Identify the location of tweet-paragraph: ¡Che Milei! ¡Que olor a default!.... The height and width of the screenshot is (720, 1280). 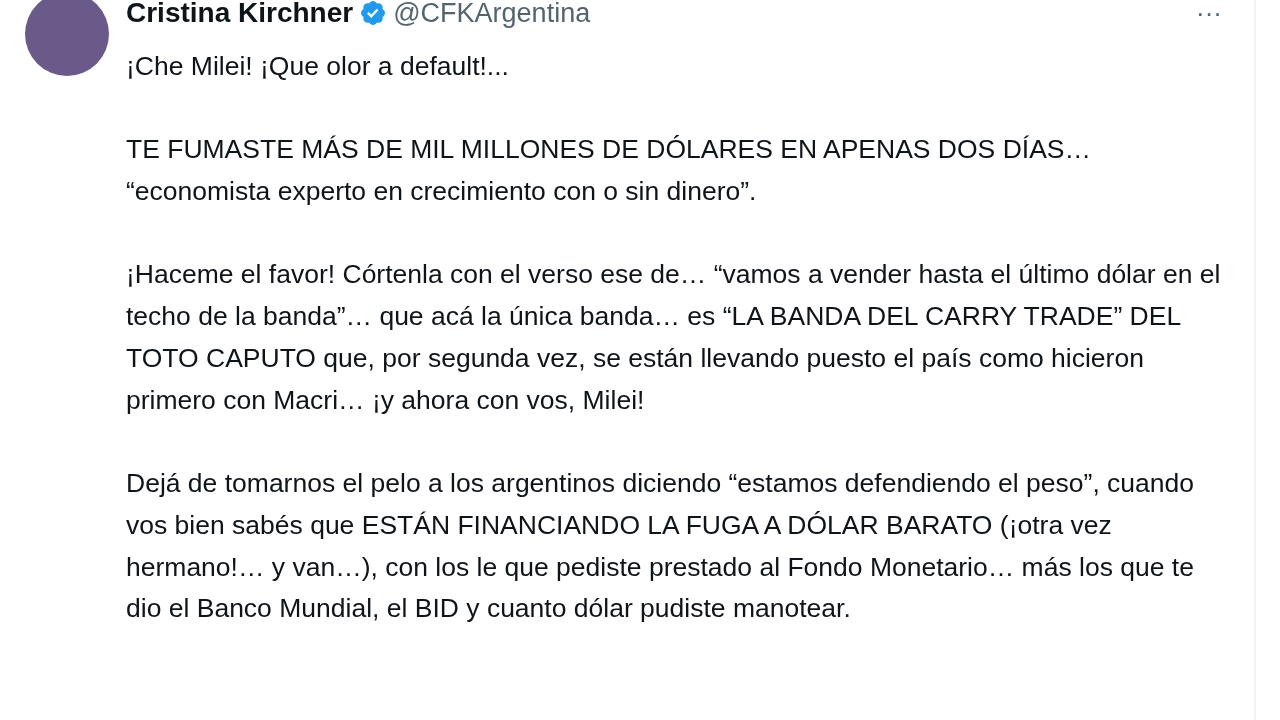
(318, 66).